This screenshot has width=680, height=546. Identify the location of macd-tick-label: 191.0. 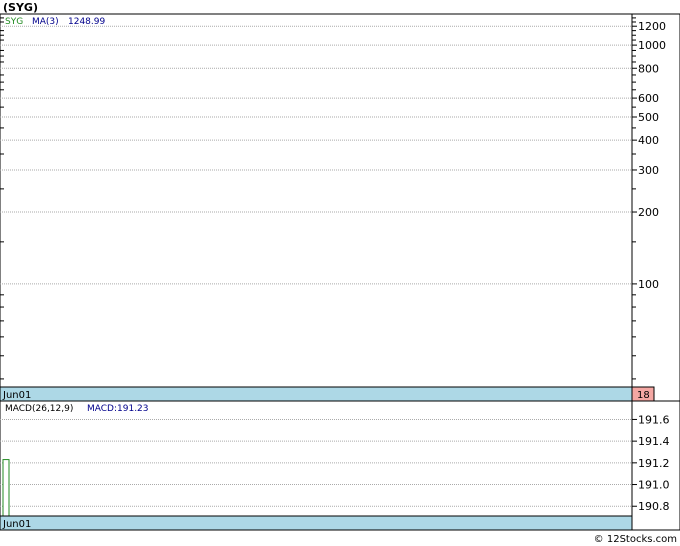
(654, 485).